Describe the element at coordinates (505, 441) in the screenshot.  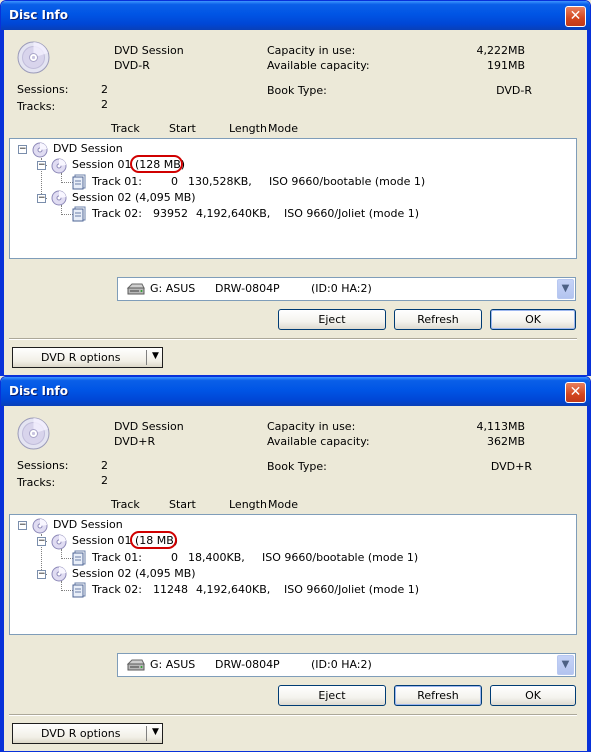
I see `available-capacity-value: 362MB` at that location.